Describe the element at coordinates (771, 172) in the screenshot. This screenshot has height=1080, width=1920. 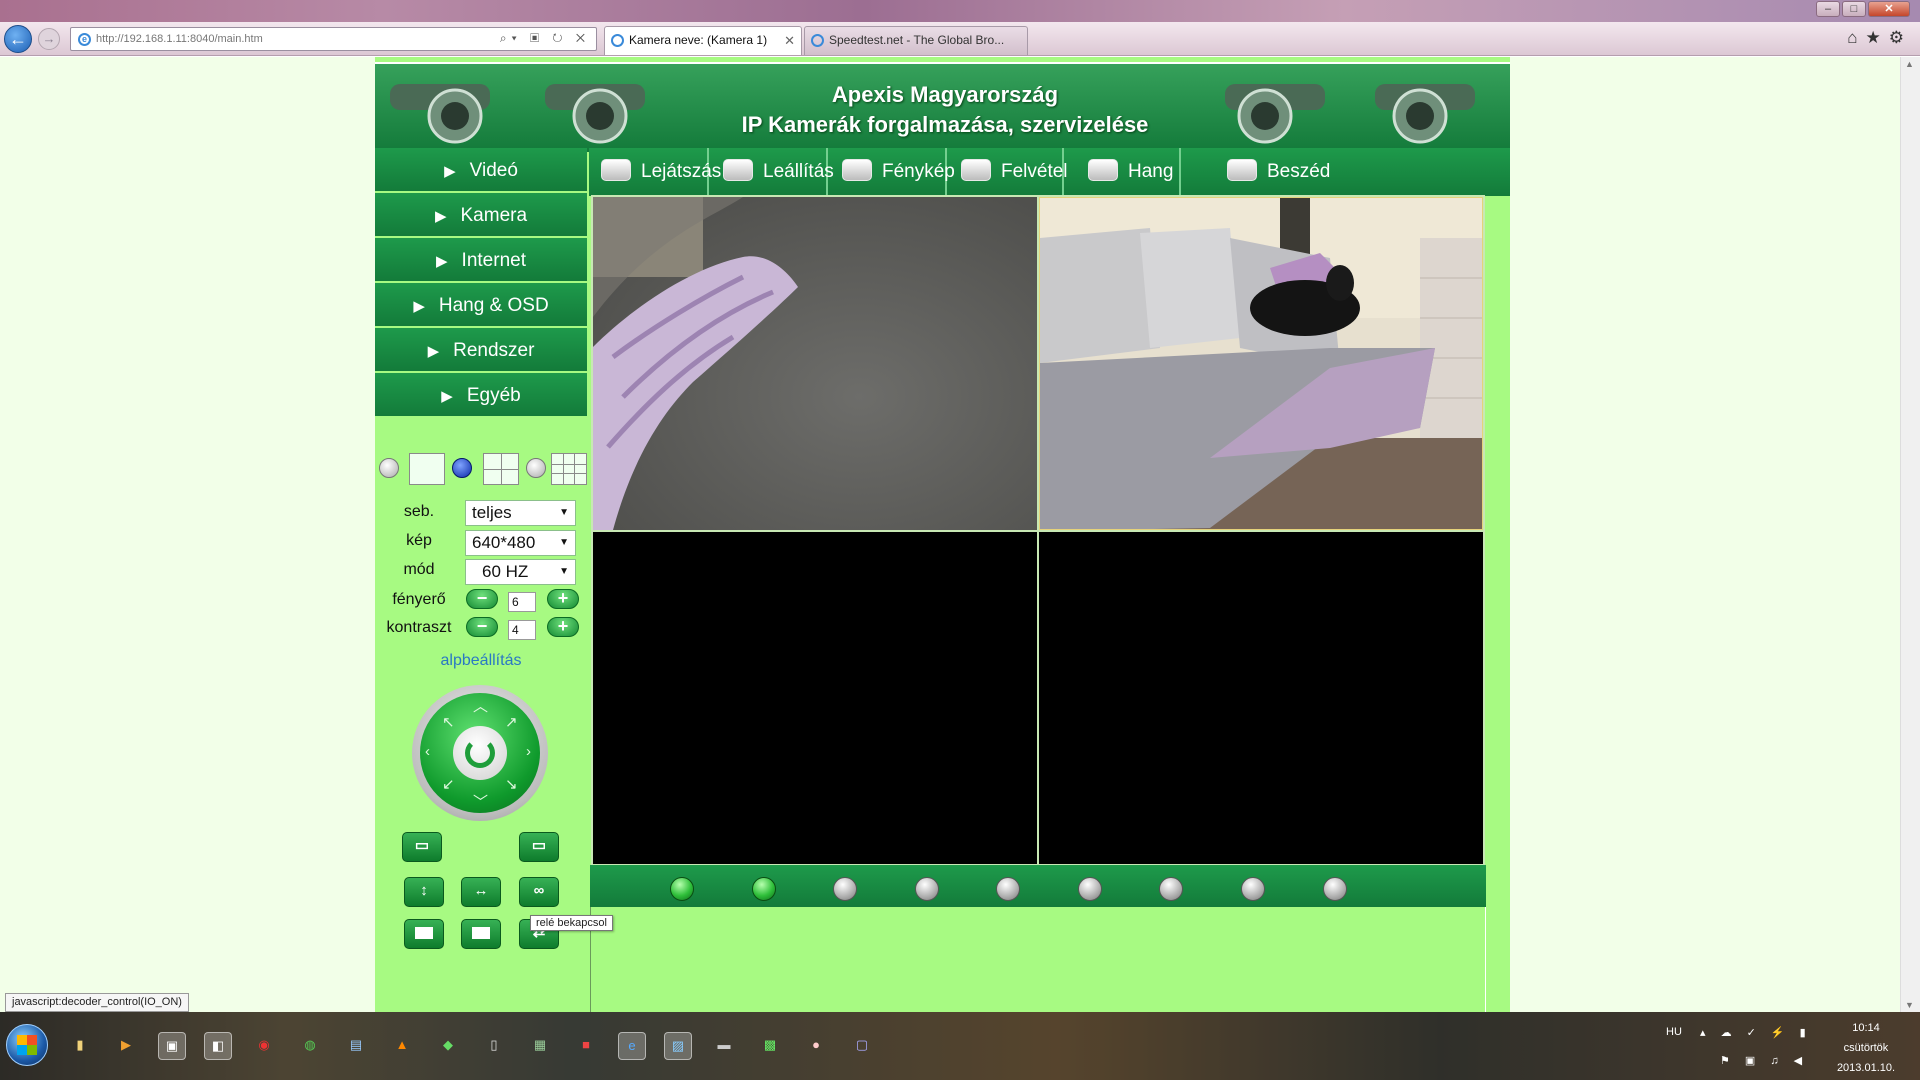
I see `stop-button: Leállítás` at that location.